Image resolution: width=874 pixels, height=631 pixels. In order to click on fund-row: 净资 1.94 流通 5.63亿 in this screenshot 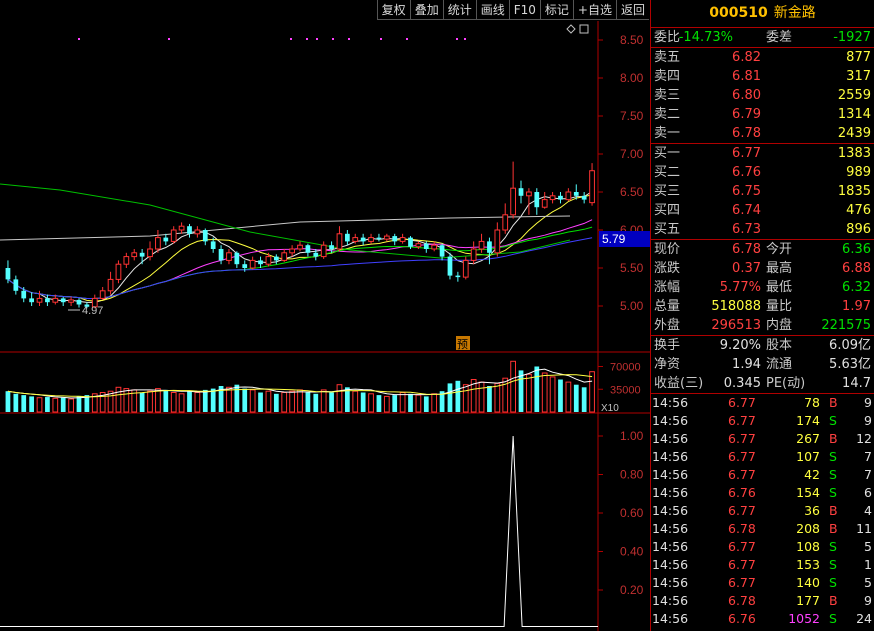, I will do `click(762, 364)`.